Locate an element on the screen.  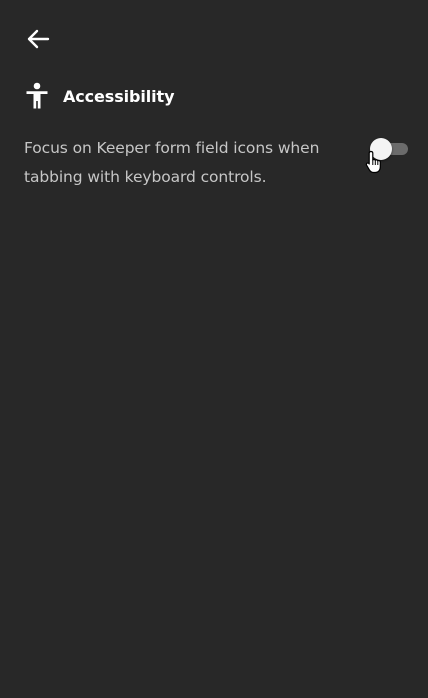
arrow-left-icon is located at coordinates (38, 39).